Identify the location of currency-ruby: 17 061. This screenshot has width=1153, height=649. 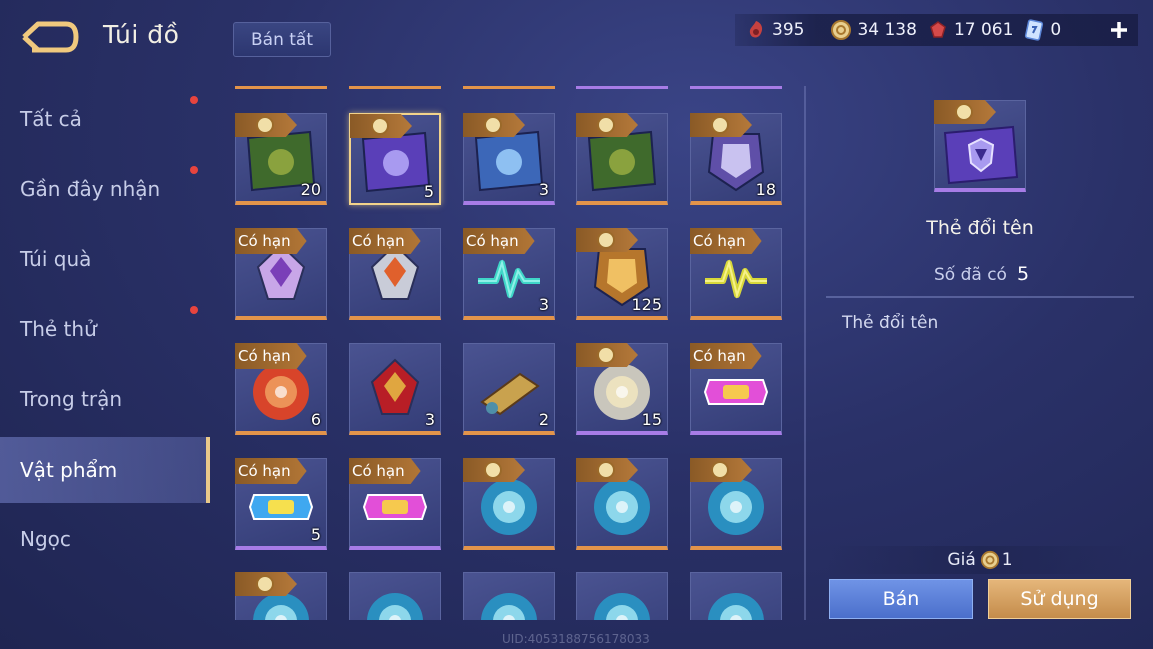
(970, 30).